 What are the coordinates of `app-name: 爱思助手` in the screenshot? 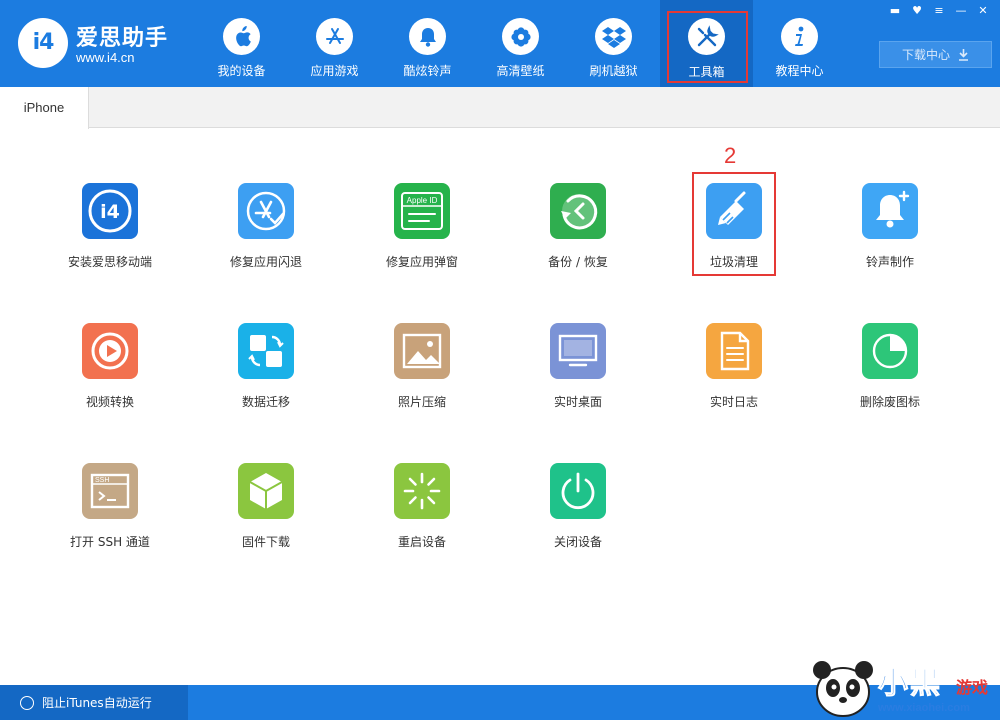 It's located at (122, 38).